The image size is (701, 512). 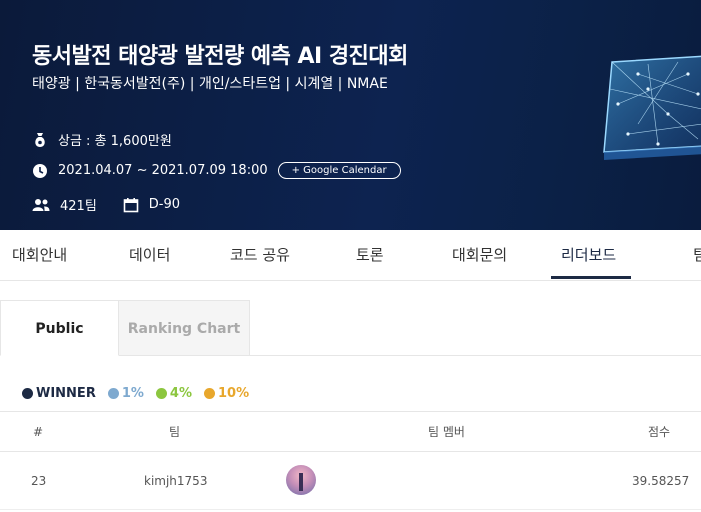 What do you see at coordinates (350, 255) in the screenshot?
I see `competition-tabs: 대회안내 데이터 코드 공유 토론 대회문의 리더보드 팀` at bounding box center [350, 255].